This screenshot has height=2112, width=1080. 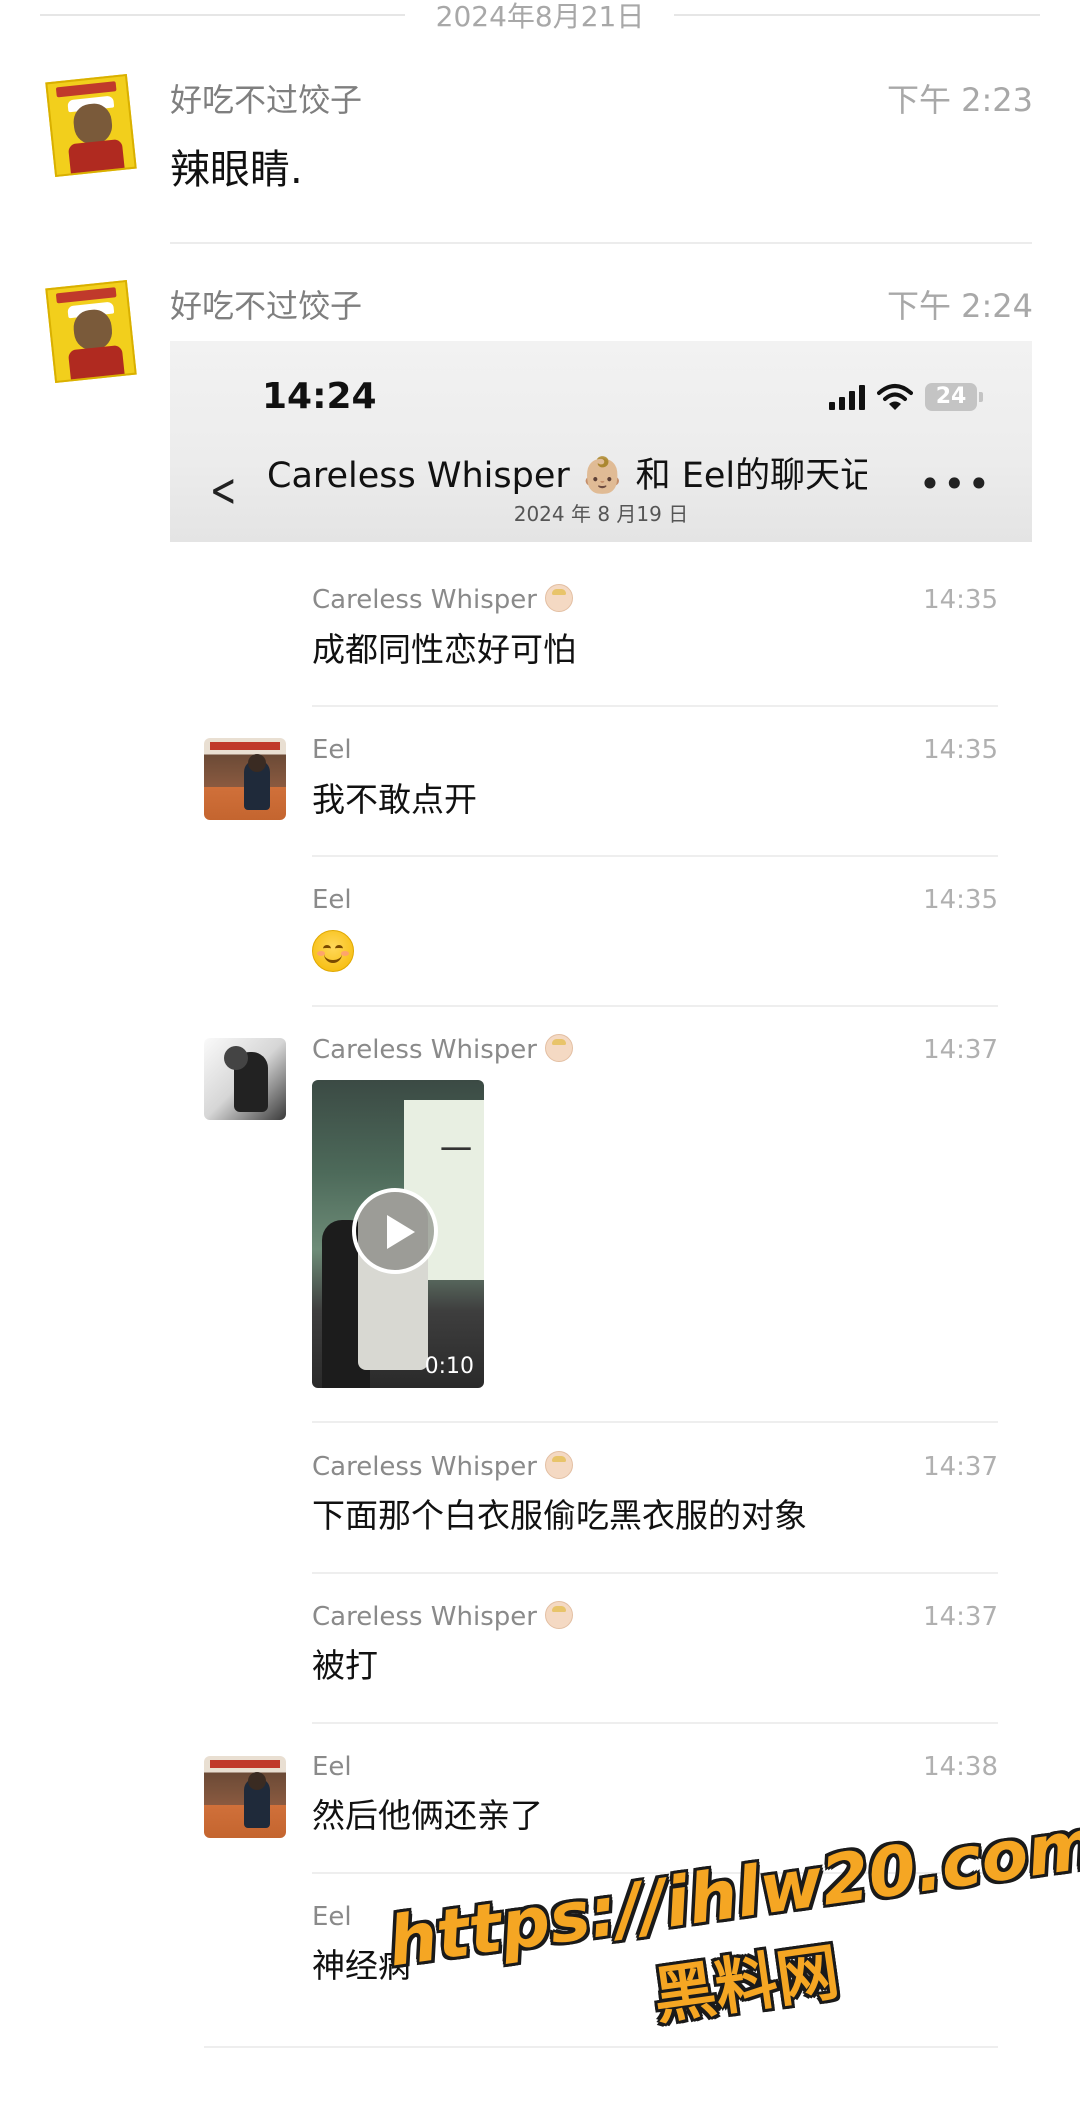 I want to click on status-bar-icons: 24, so click(x=906, y=397).